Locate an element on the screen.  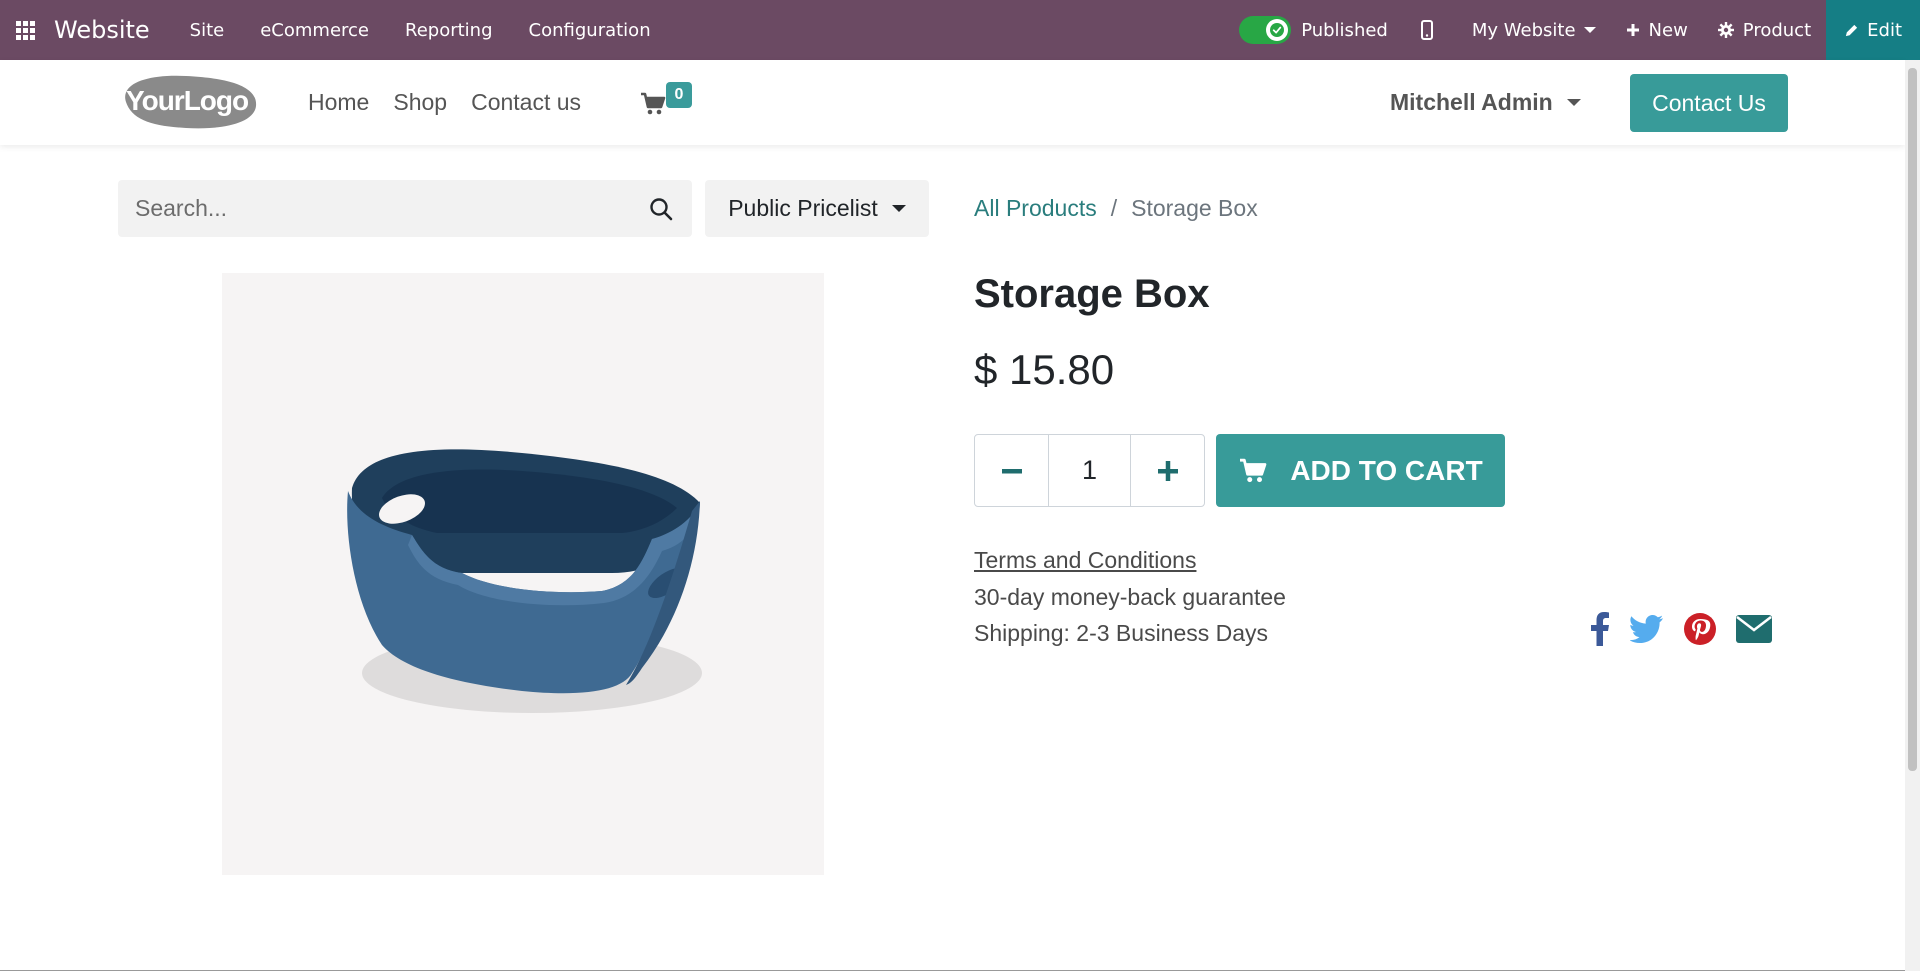
menu-site: Site is located at coordinates (207, 30).